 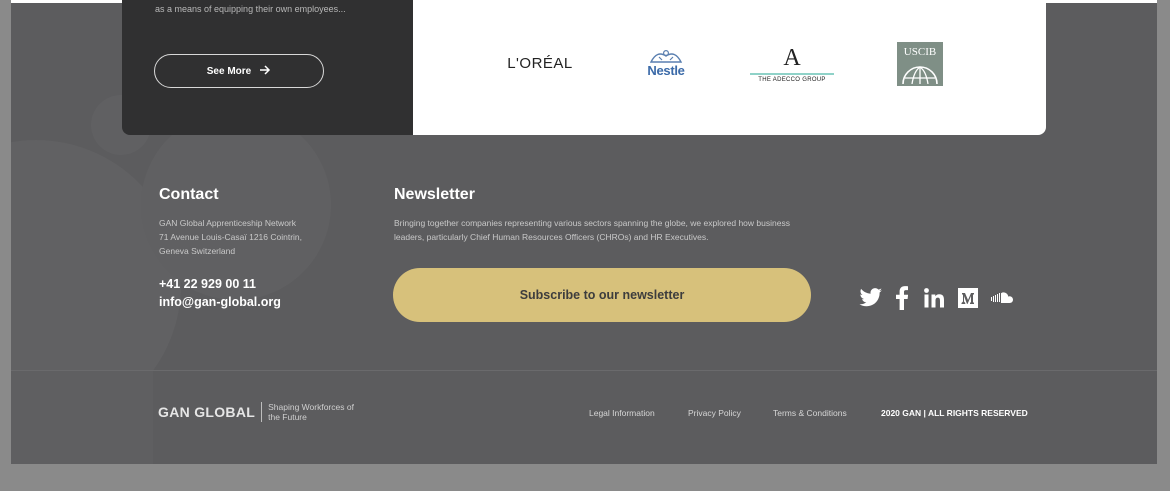 What do you see at coordinates (197, 251) in the screenshot?
I see `address-line: Geneva Switzerland` at bounding box center [197, 251].